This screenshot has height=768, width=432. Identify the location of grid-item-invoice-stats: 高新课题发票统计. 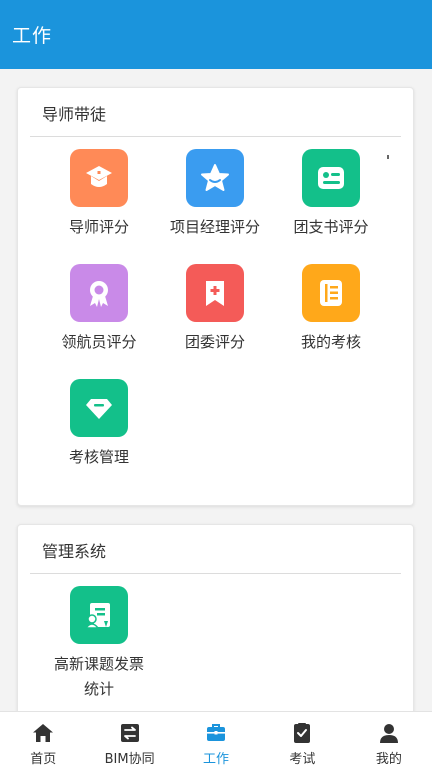
(99, 644).